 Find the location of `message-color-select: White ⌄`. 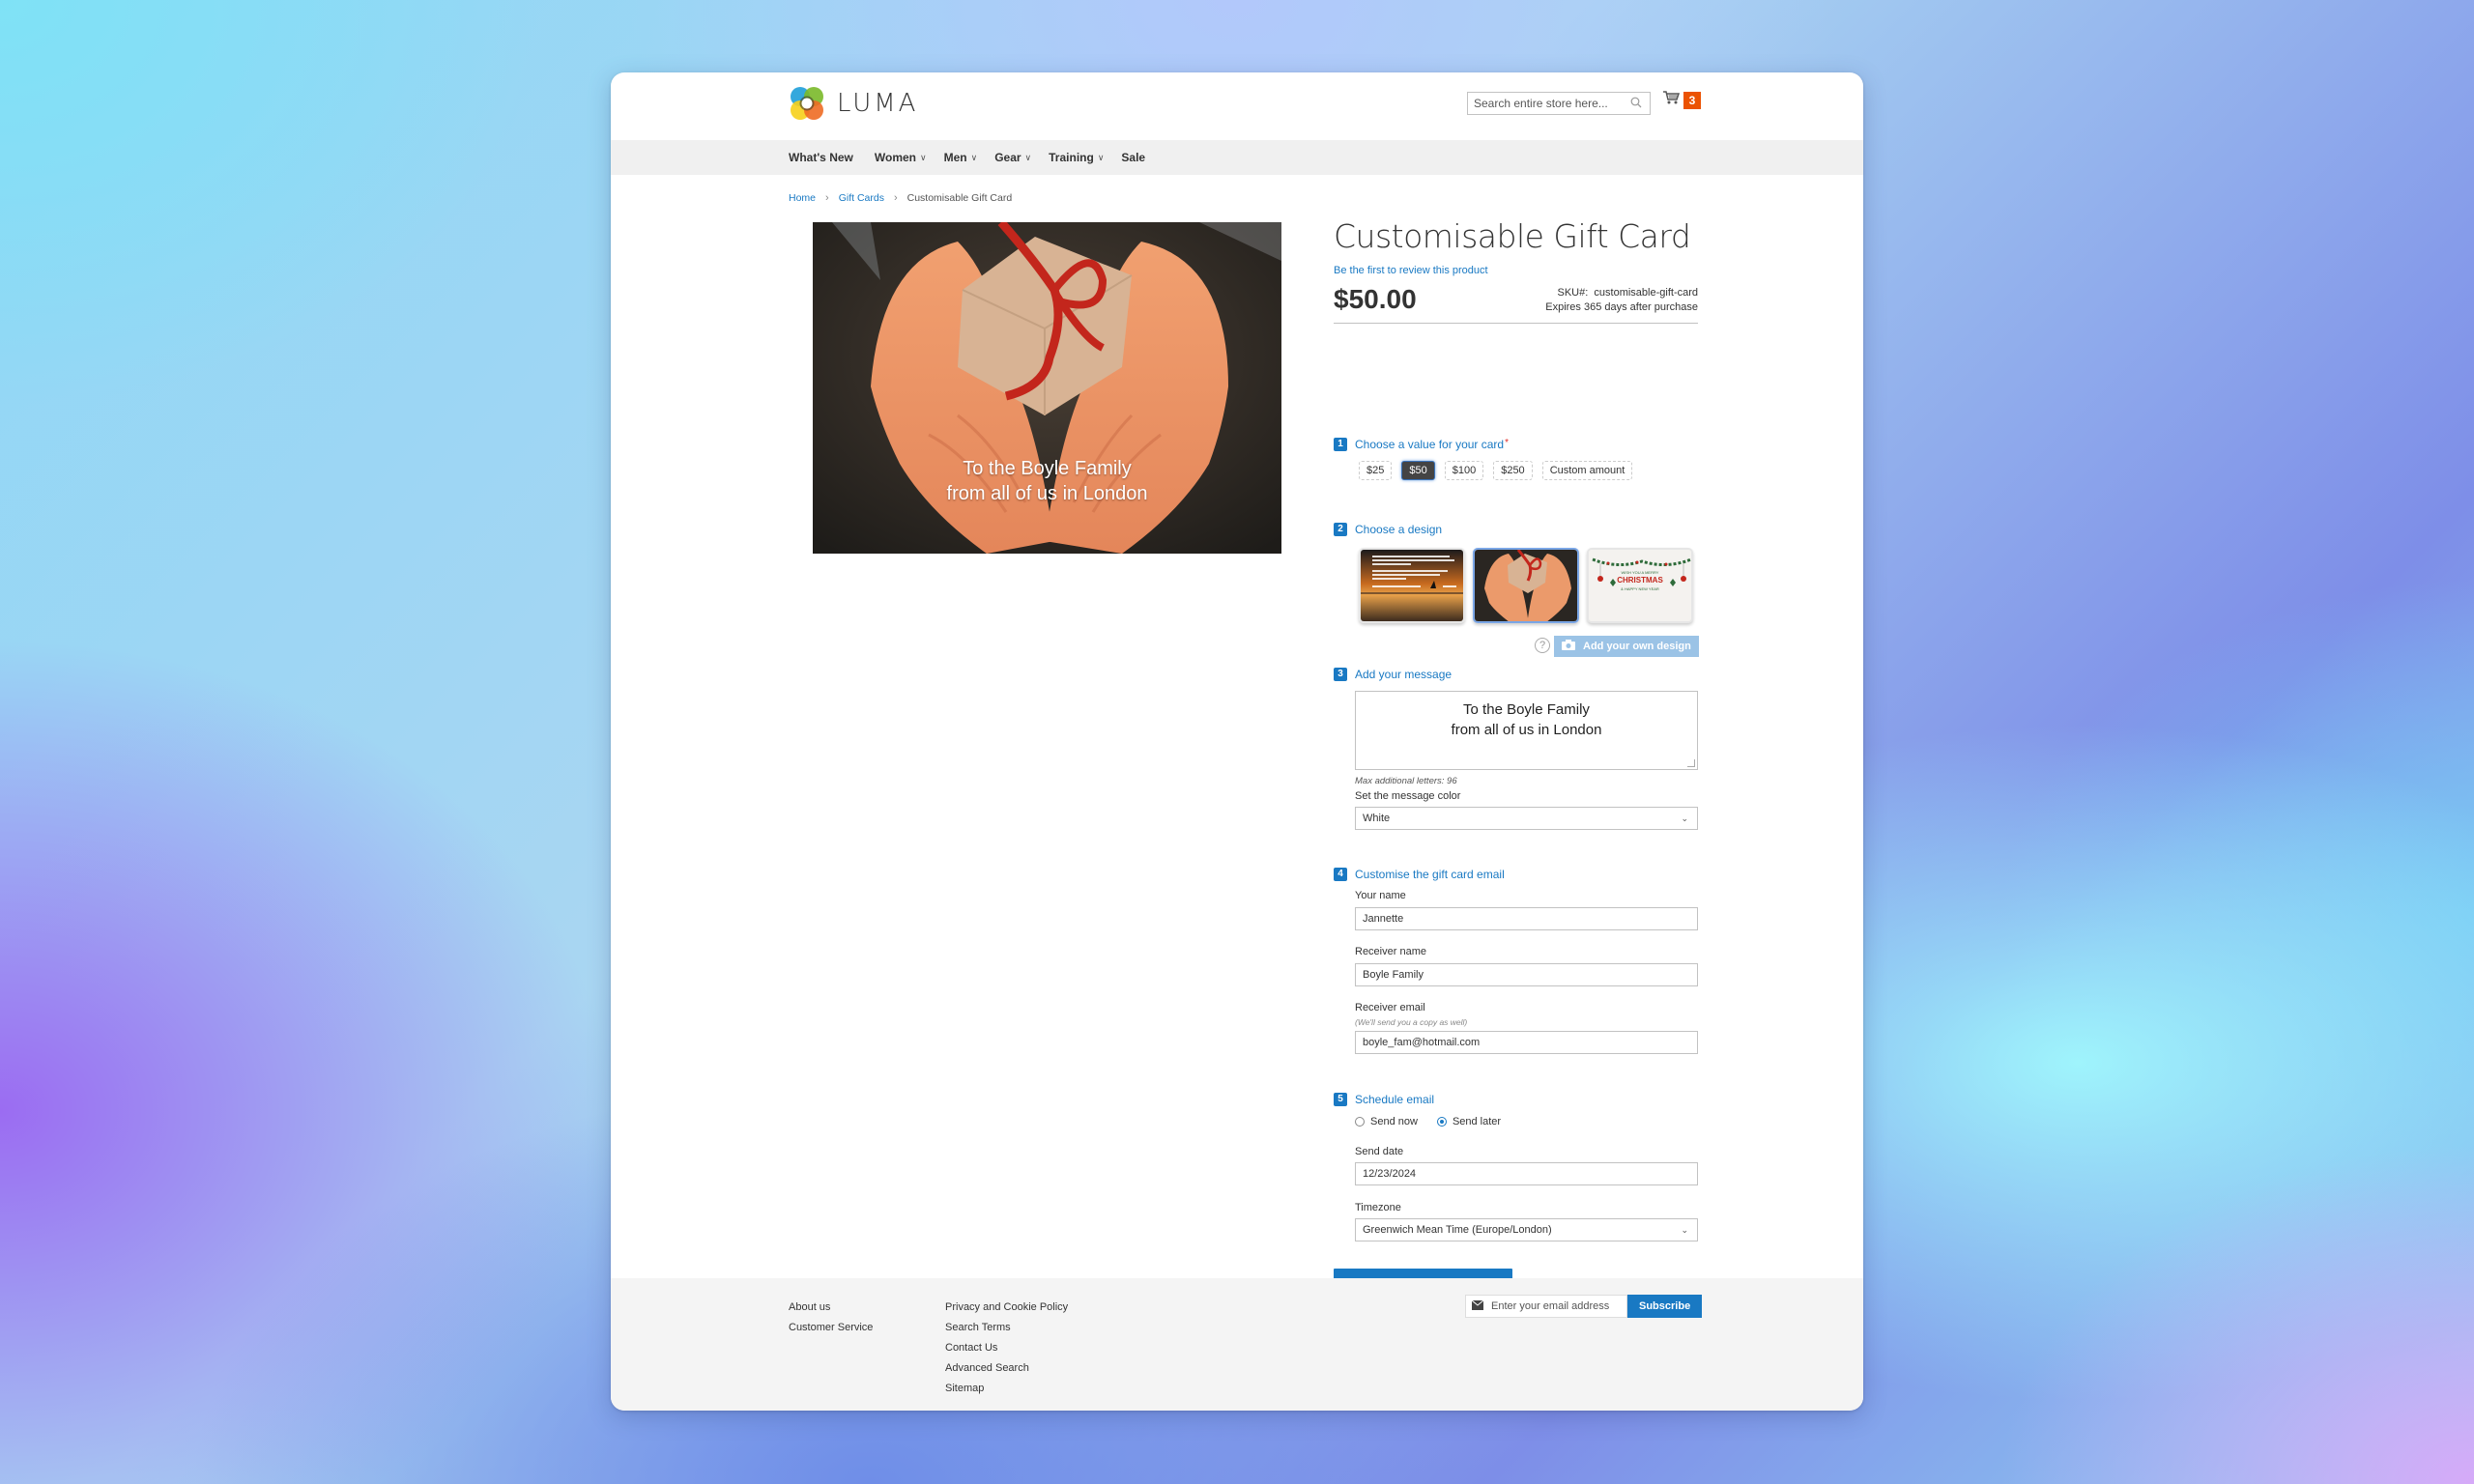

message-color-select: White ⌄ is located at coordinates (1527, 819).